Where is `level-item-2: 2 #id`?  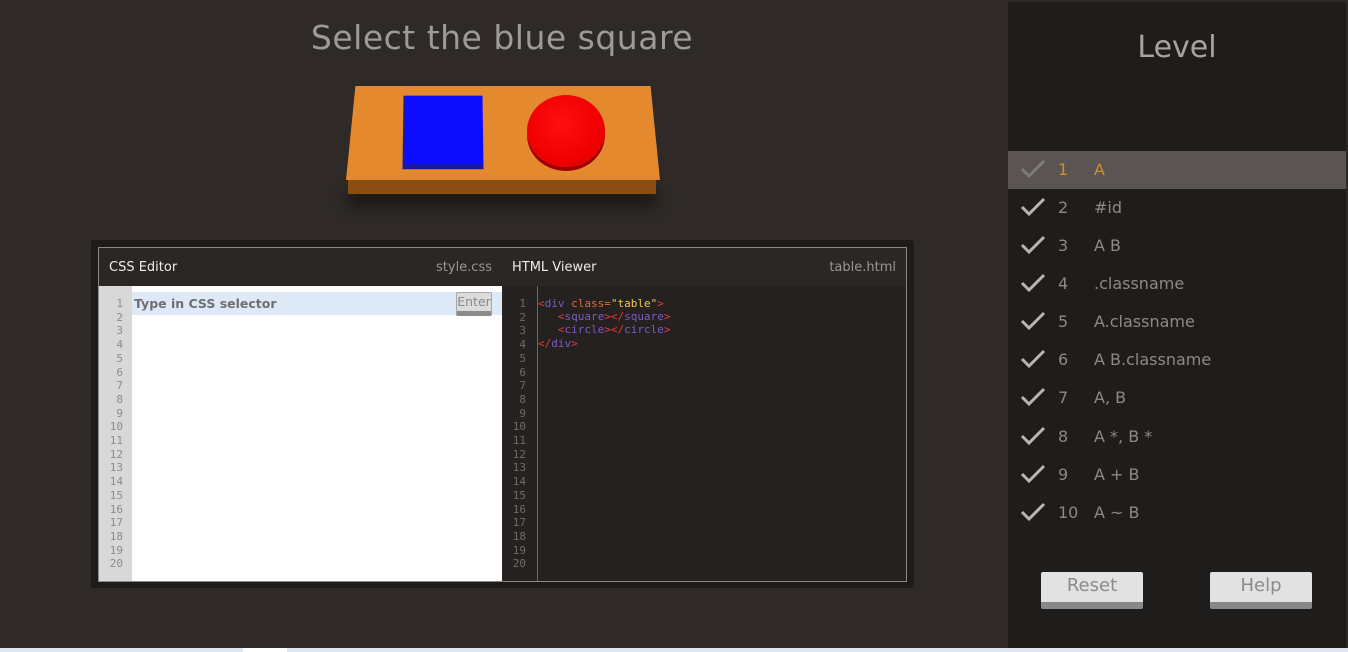
level-item-2: 2 #id is located at coordinates (1177, 208).